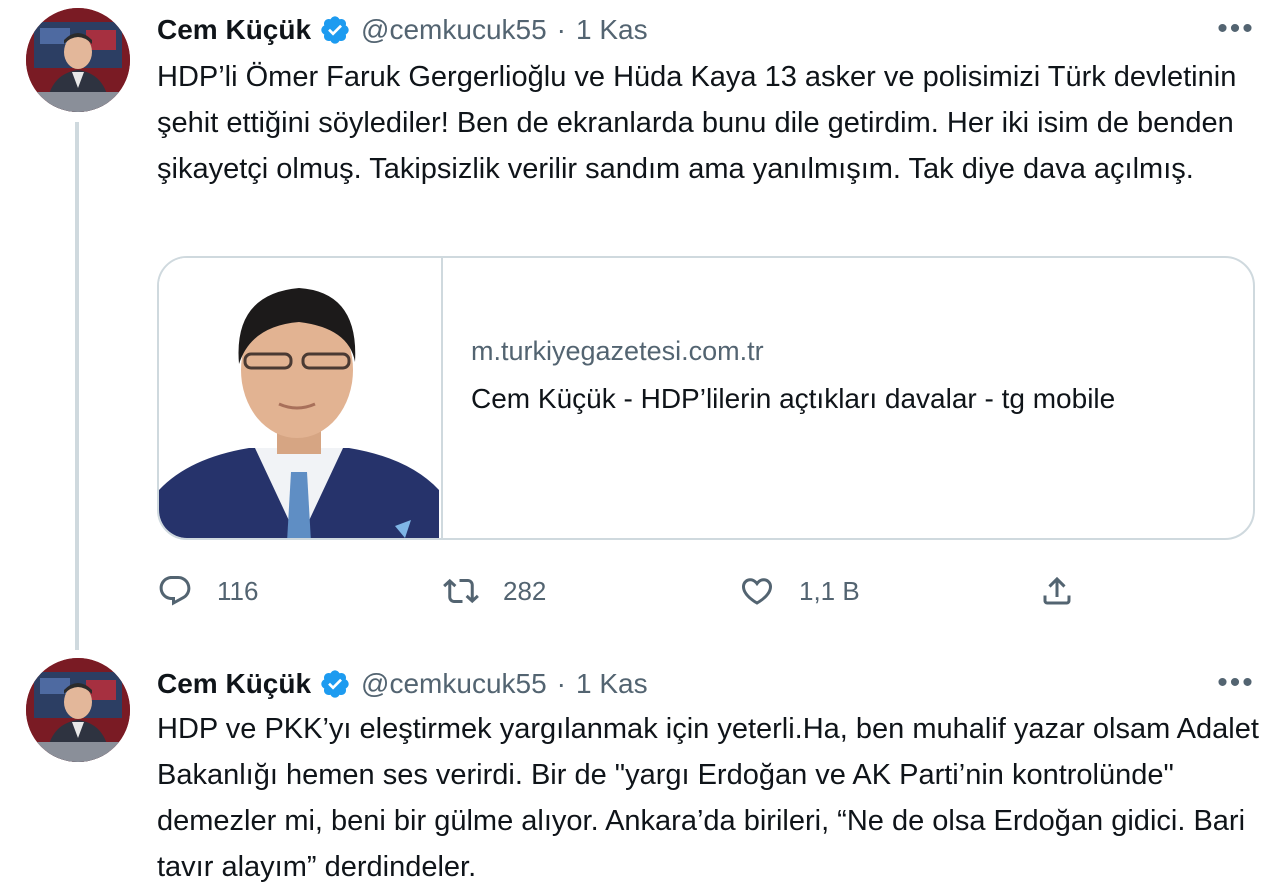 Image resolution: width=1280 pixels, height=890 pixels. I want to click on card-domain: m.turkiyegazetesi.com.tr, so click(617, 351).